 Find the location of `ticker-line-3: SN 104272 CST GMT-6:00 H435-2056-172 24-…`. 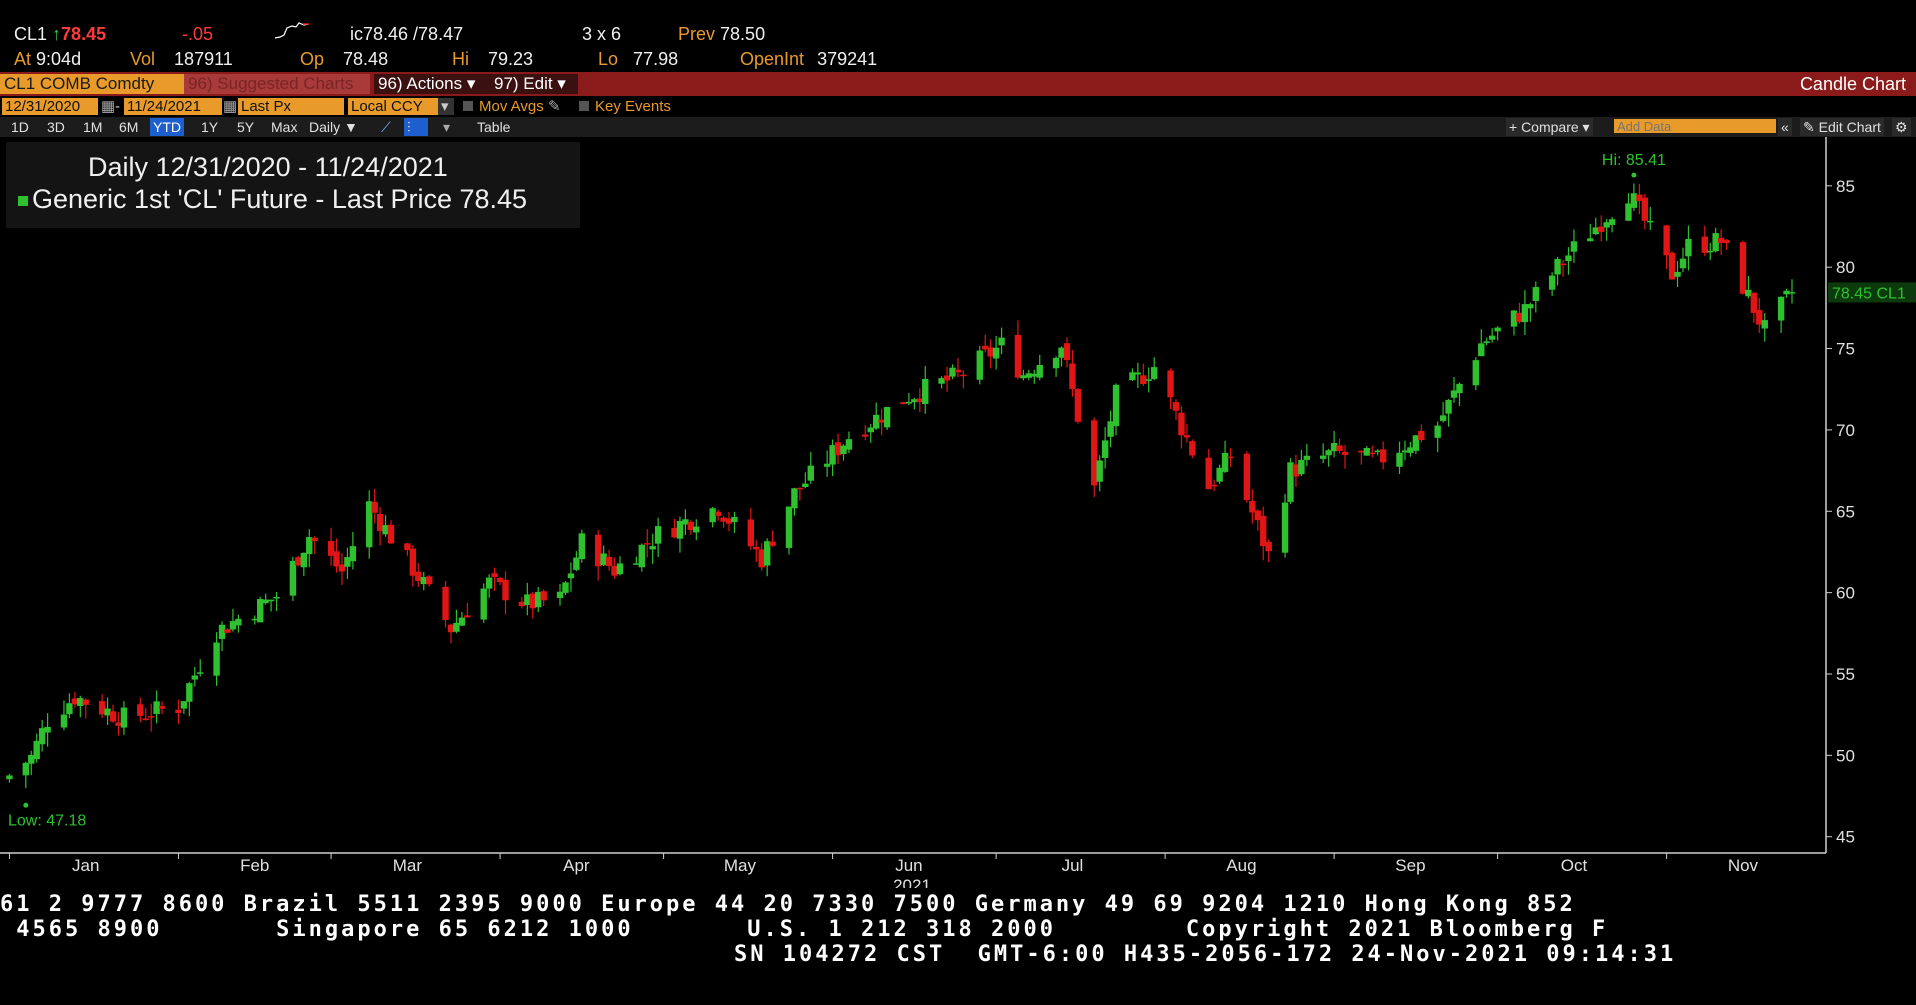

ticker-line-3: SN 104272 CST GMT-6:00 H435-2056-172 24-… is located at coordinates (1205, 954).